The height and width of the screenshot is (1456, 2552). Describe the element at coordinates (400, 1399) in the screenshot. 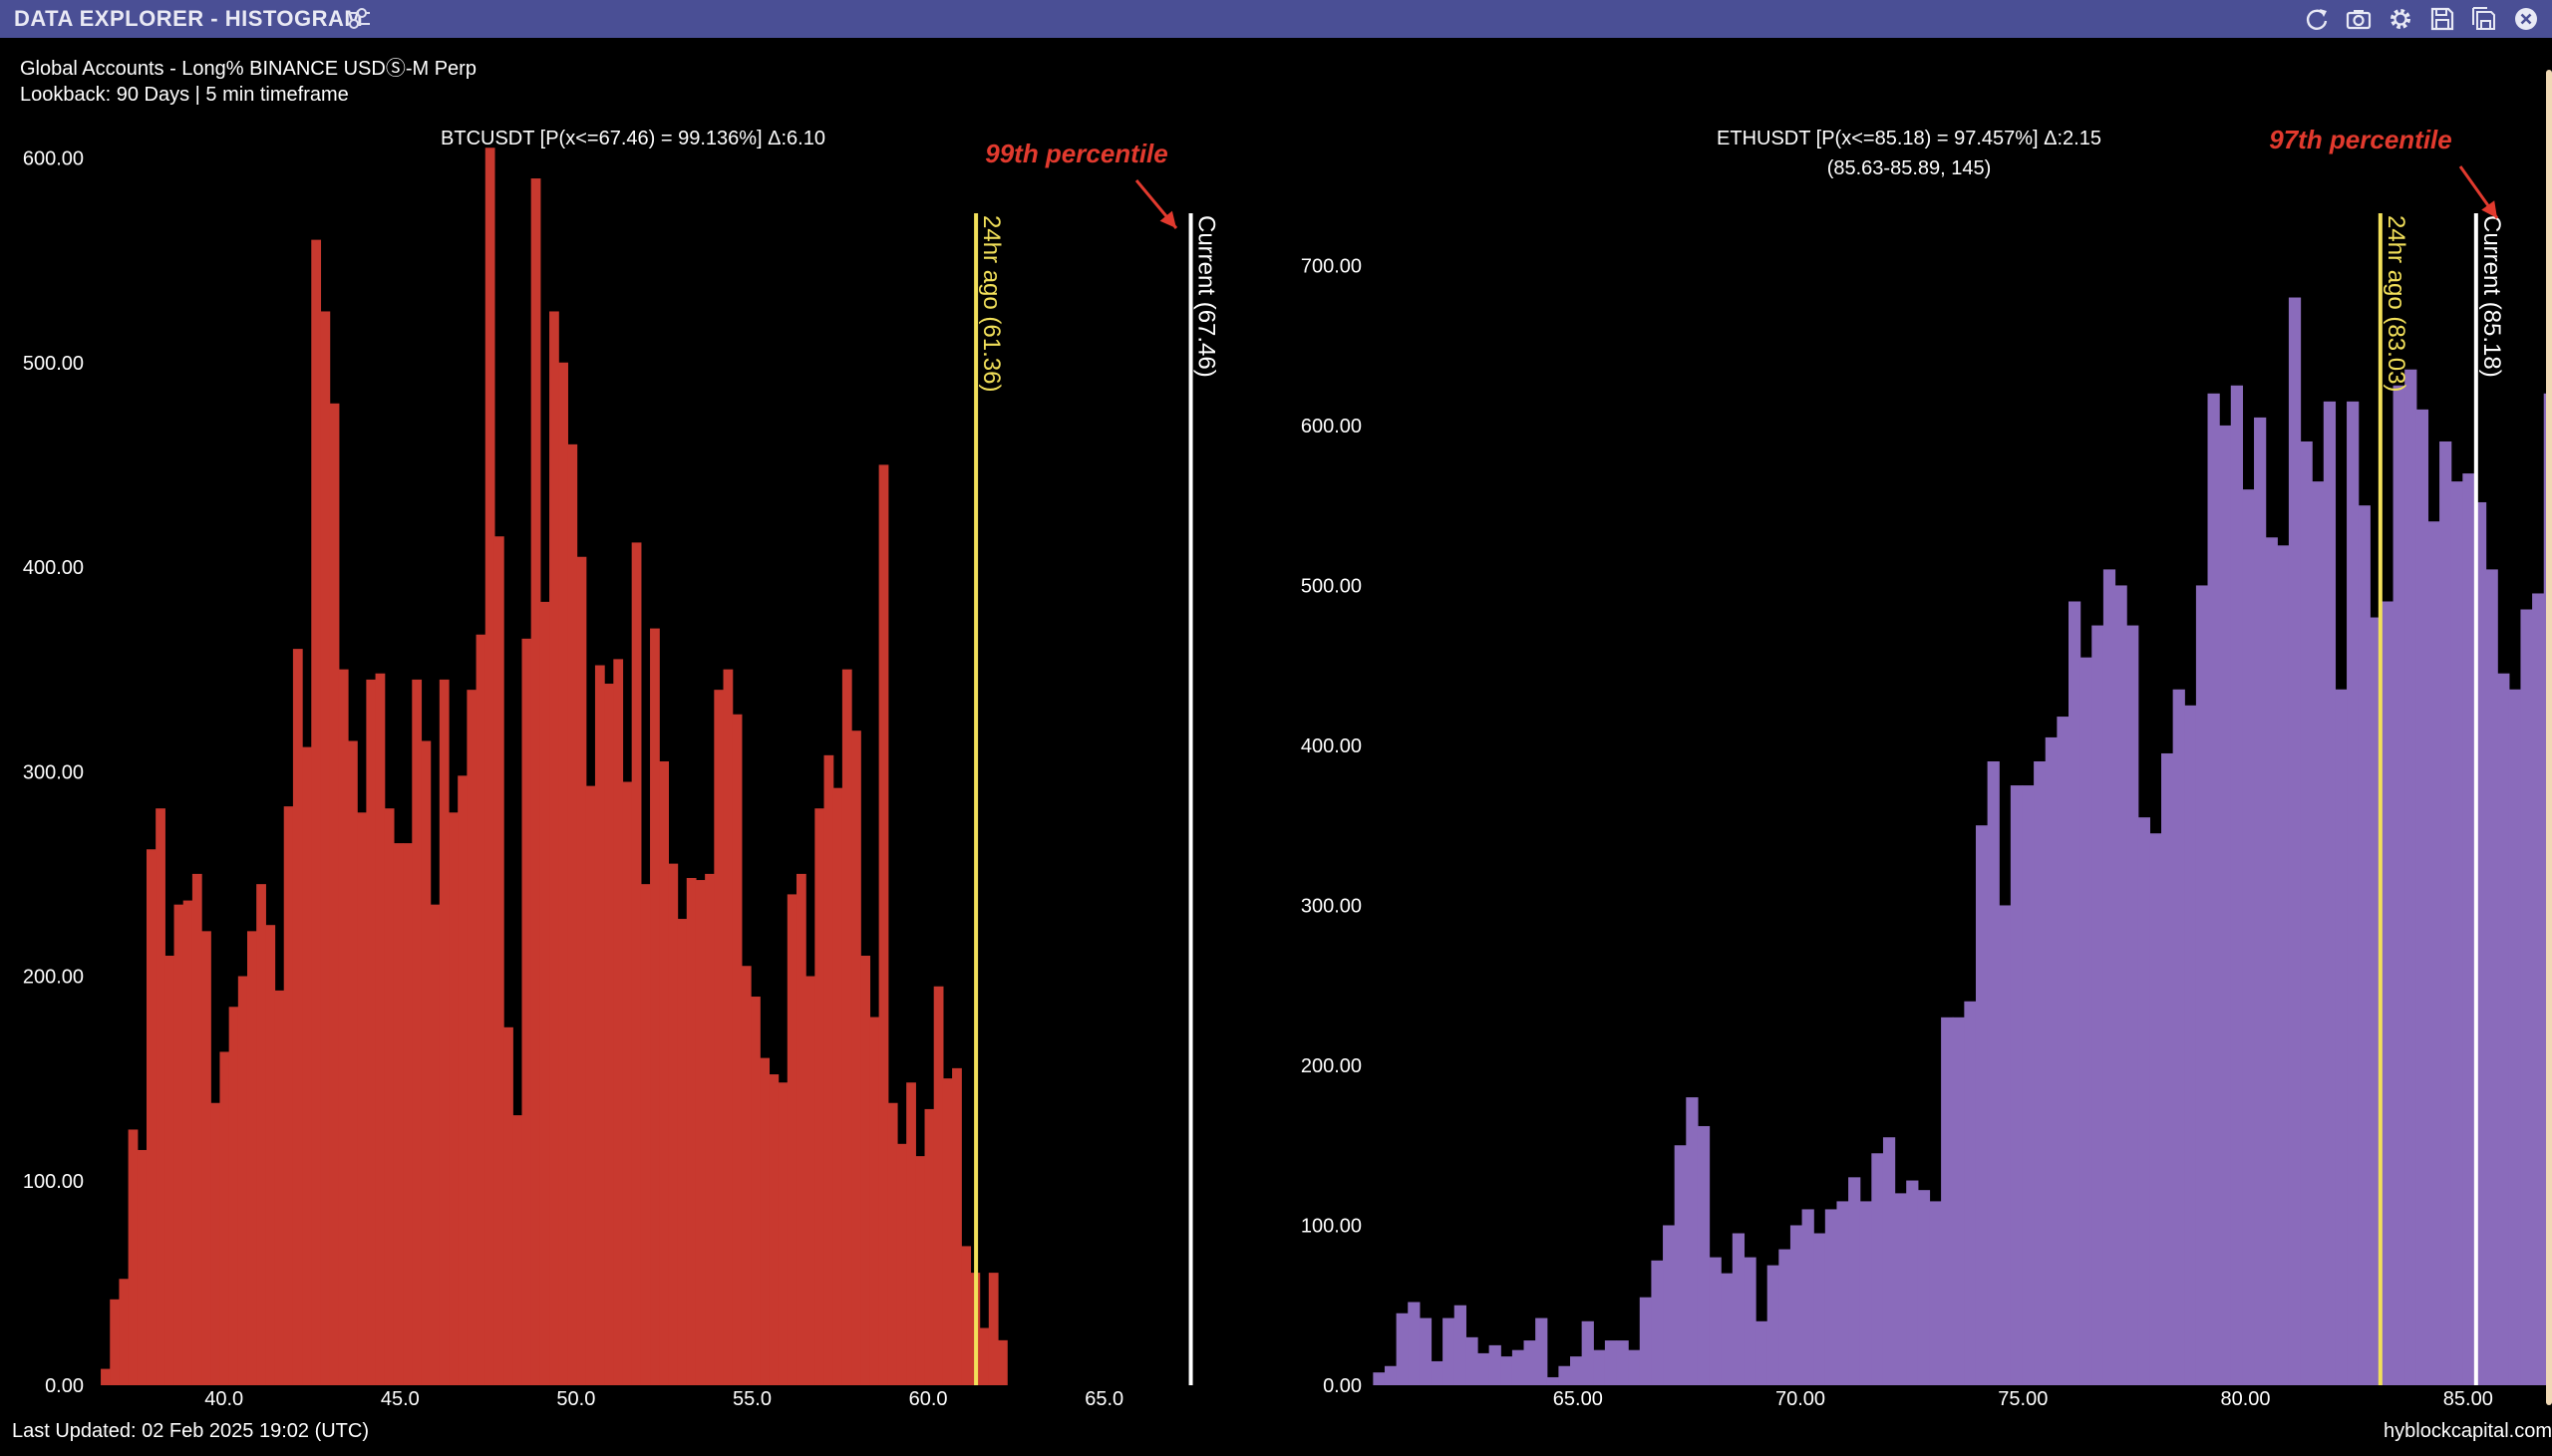

I see `x-tick-label: 45.0` at that location.